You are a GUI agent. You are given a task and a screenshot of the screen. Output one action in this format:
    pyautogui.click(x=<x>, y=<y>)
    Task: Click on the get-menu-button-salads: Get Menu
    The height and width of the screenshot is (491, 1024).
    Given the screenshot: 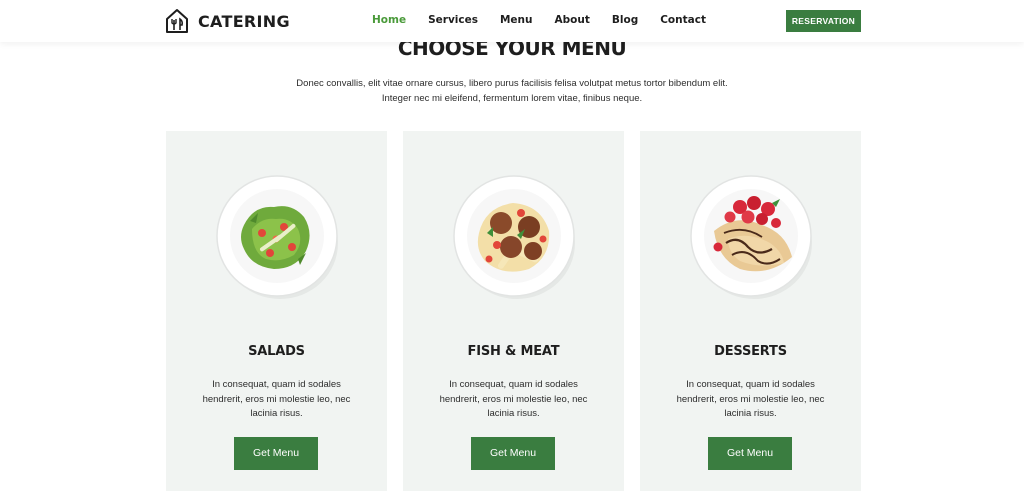 What is the action you would take?
    pyautogui.click(x=276, y=453)
    